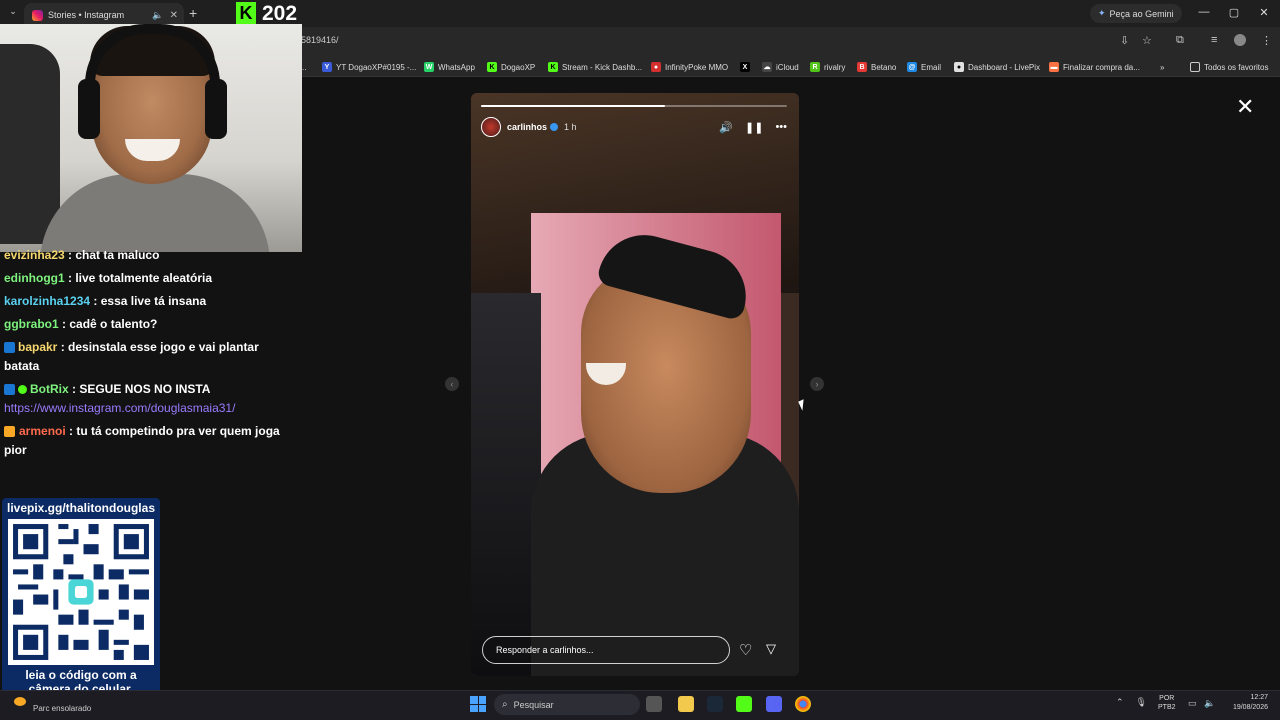 This screenshot has height=720, width=1280. I want to click on chat-message: evizinha23 : chat ta maluco, so click(150, 255).